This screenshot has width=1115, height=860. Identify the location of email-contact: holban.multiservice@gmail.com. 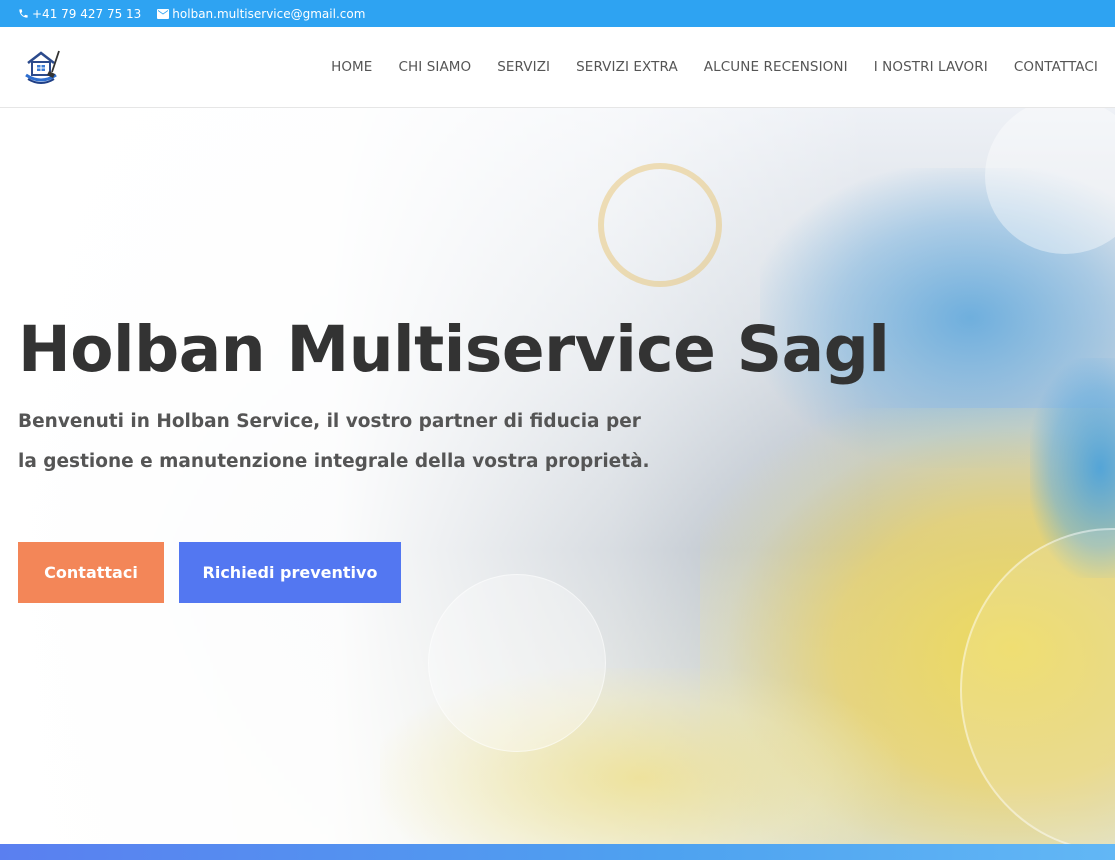
(261, 14).